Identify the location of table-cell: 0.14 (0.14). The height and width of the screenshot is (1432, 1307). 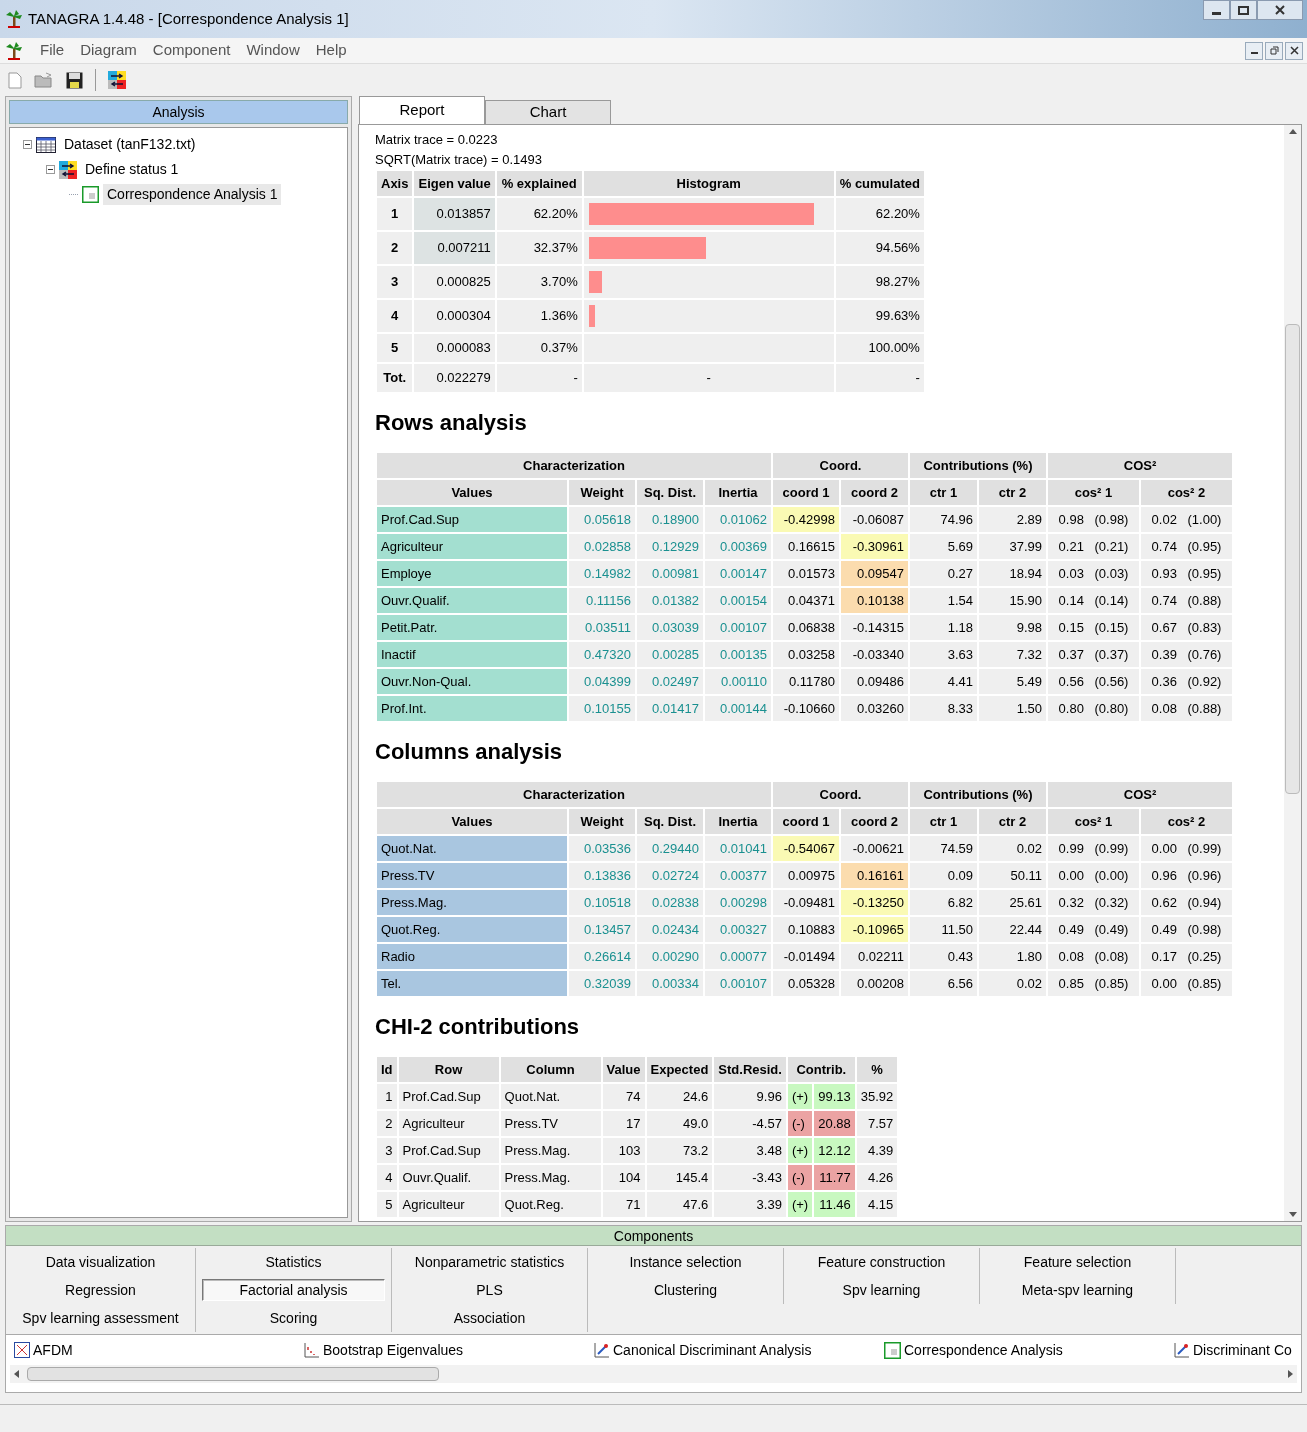
(1093, 600).